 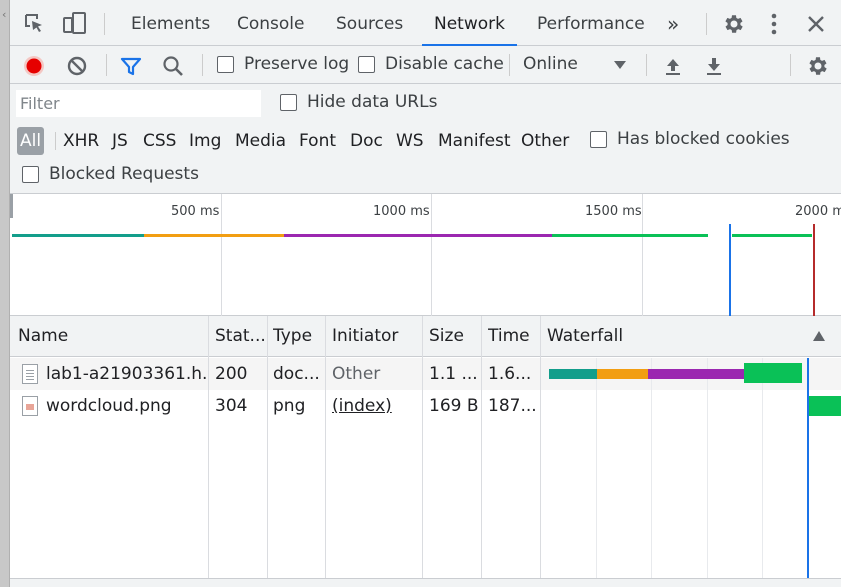 I want to click on more-options-icon, so click(x=774, y=24).